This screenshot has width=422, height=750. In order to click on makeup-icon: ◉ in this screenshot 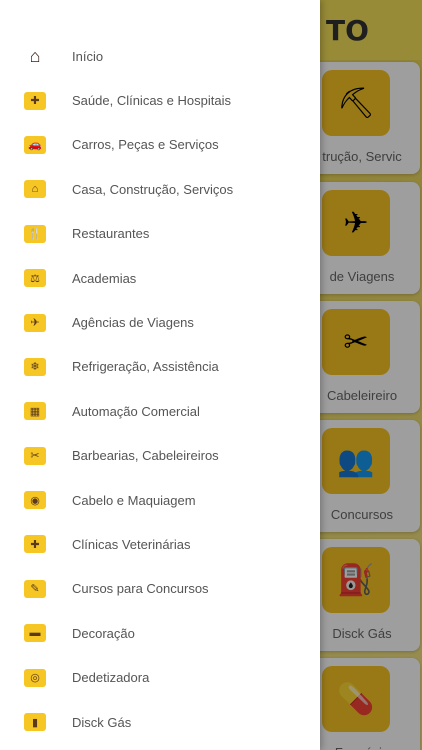, I will do `click(35, 500)`.